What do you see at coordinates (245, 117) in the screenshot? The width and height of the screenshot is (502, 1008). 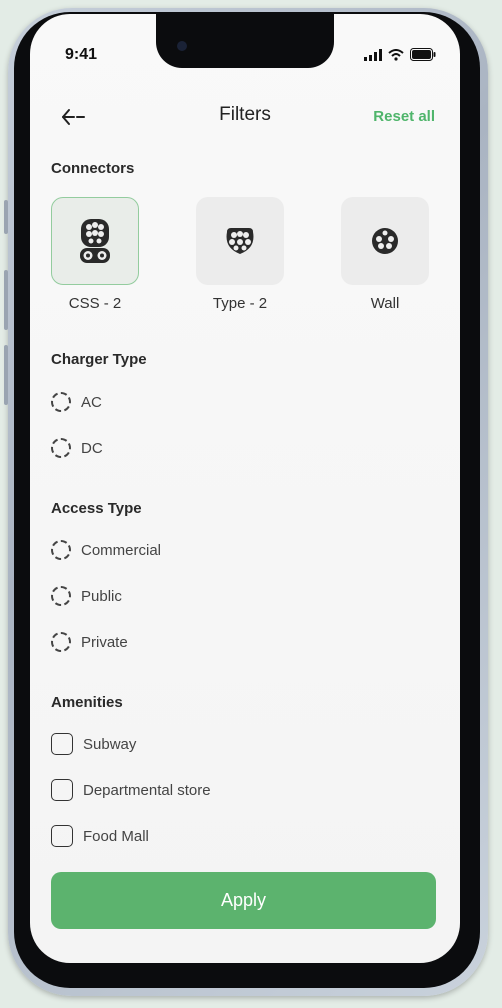 I see `header: Filters Reset all` at bounding box center [245, 117].